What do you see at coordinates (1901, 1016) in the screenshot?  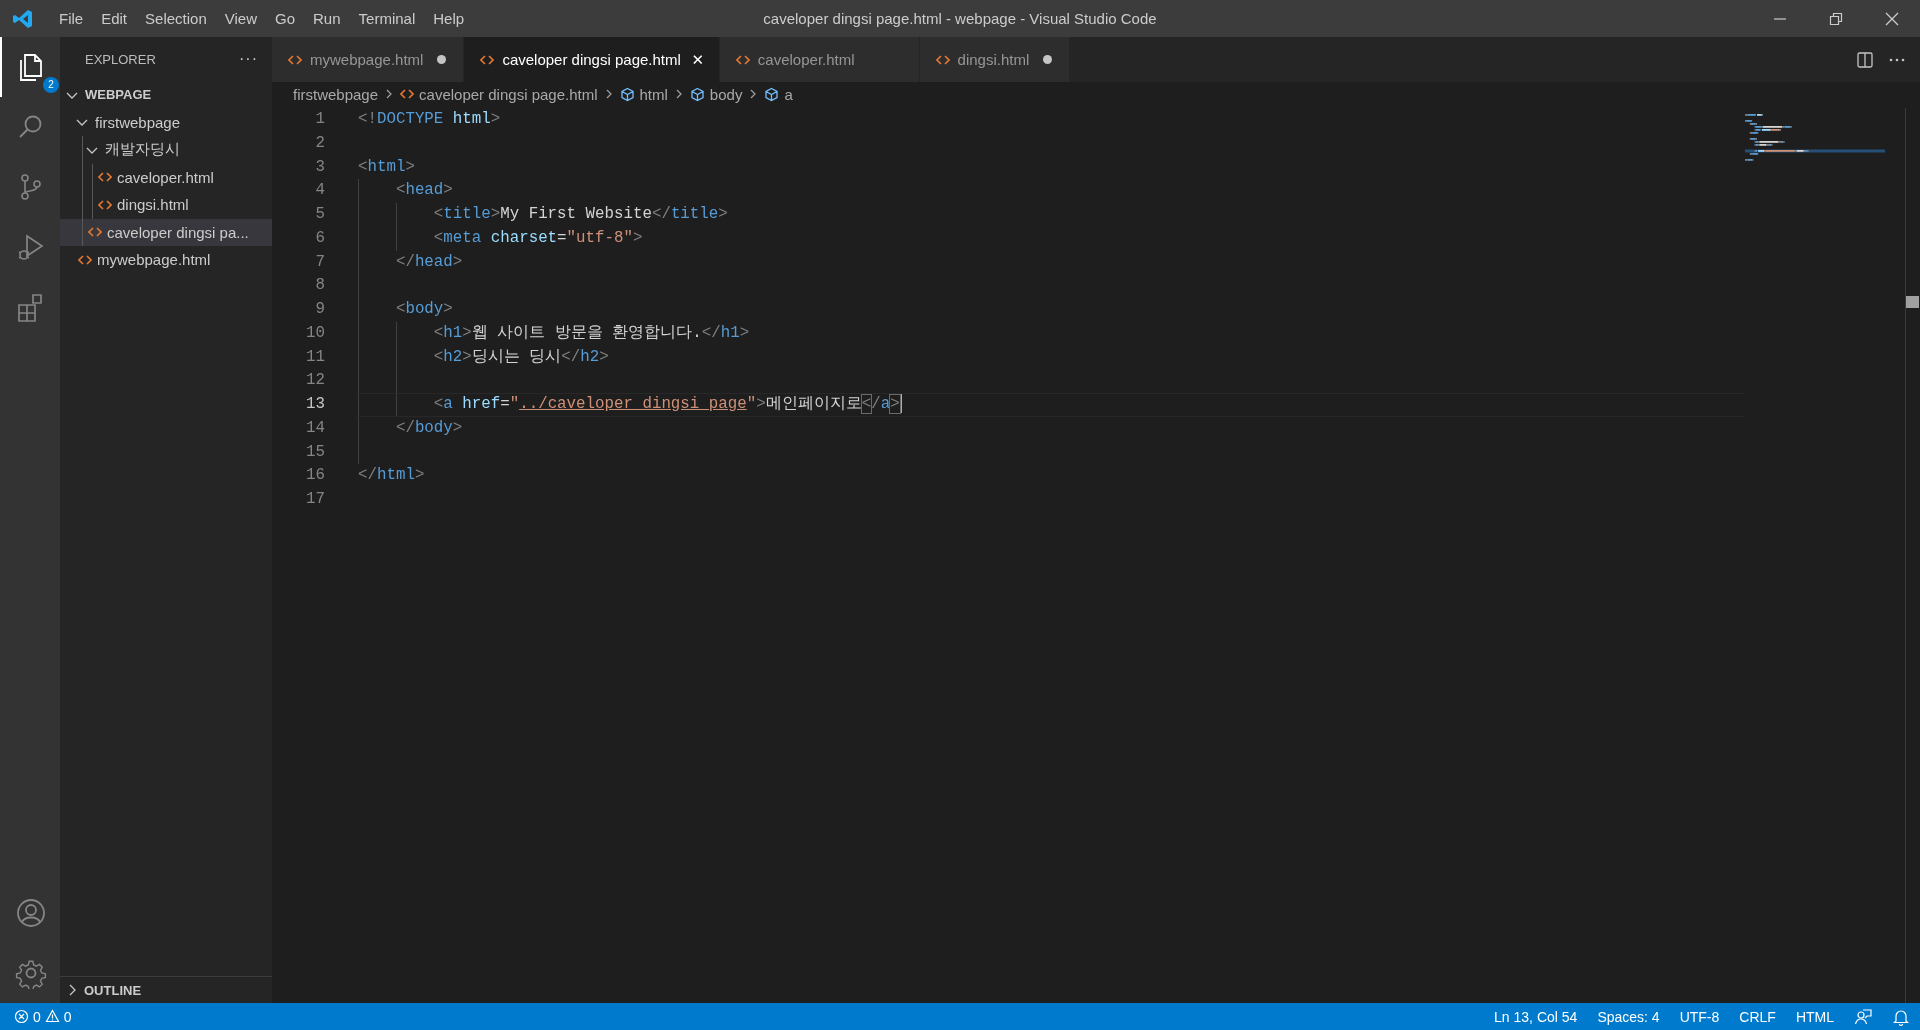 I see `bell-icon` at bounding box center [1901, 1016].